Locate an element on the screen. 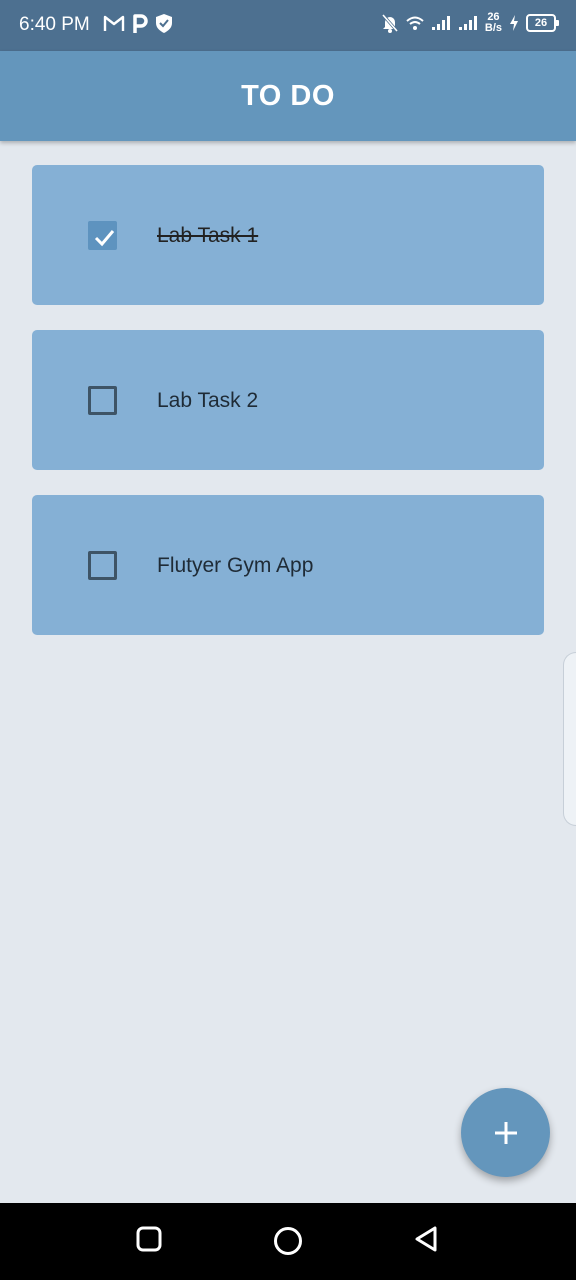 This screenshot has width=576, height=1280. status-right-icons: 26 B/s 26 is located at coordinates (470, 23).